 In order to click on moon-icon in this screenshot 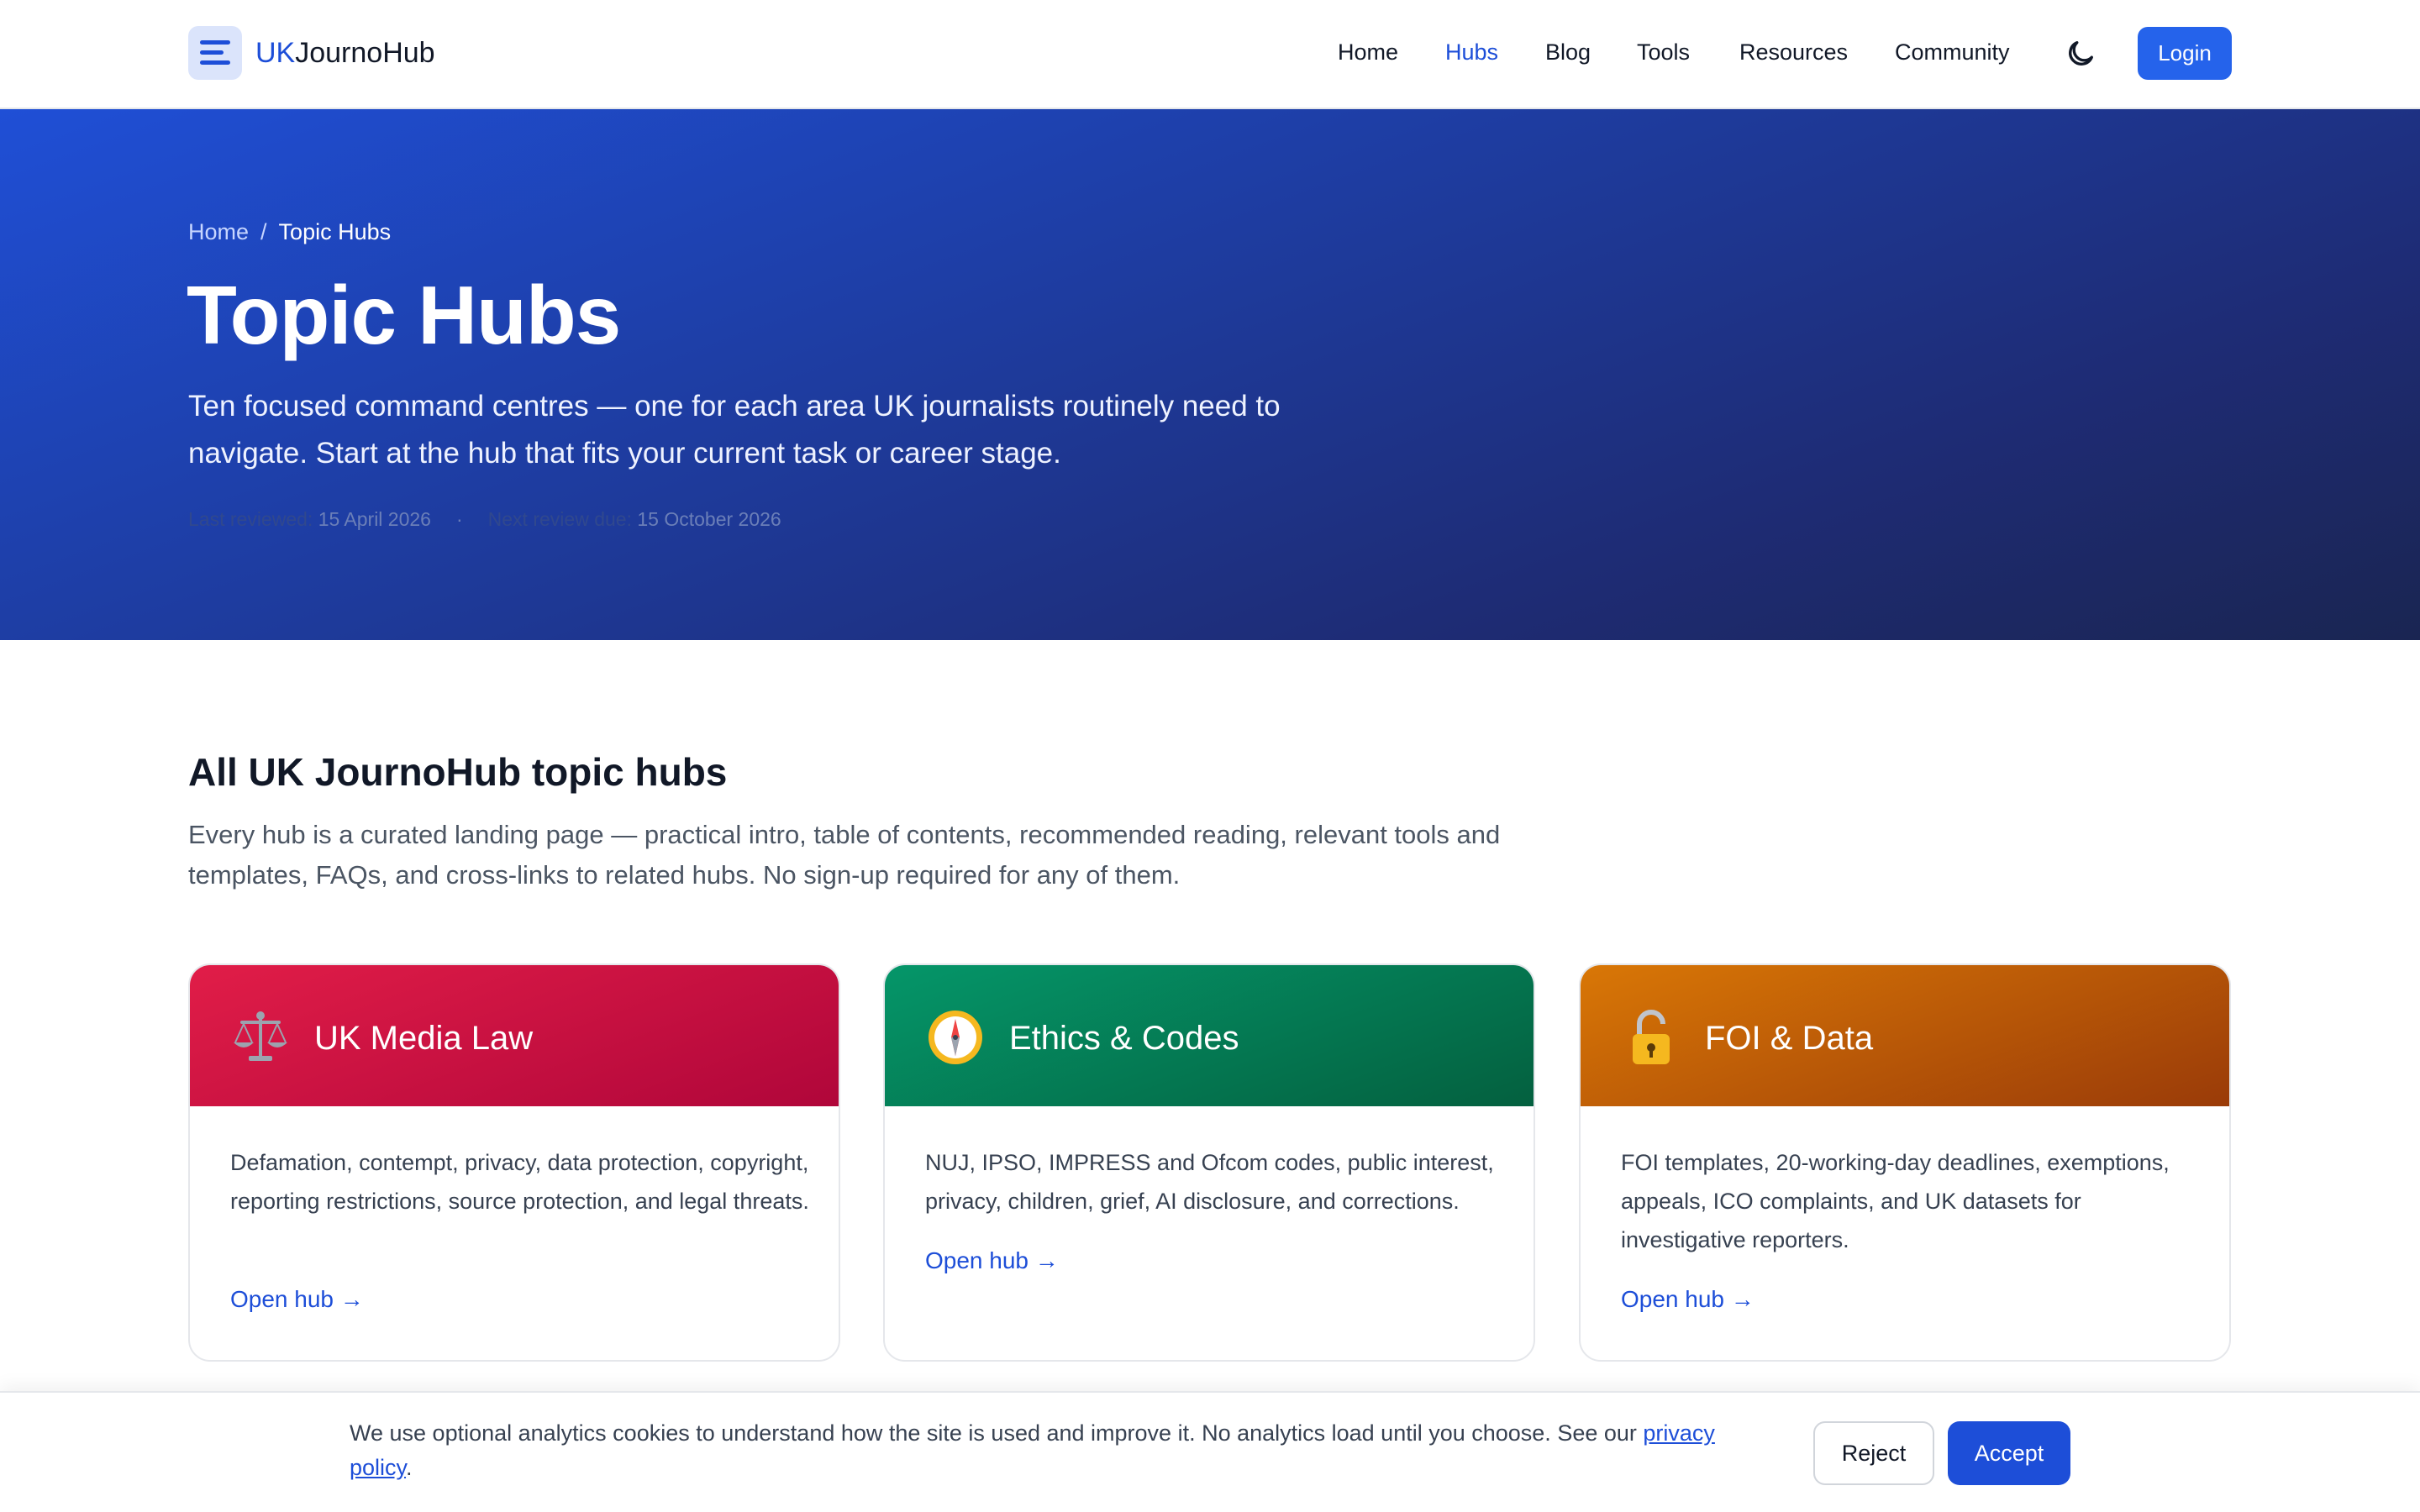, I will do `click(2081, 54)`.